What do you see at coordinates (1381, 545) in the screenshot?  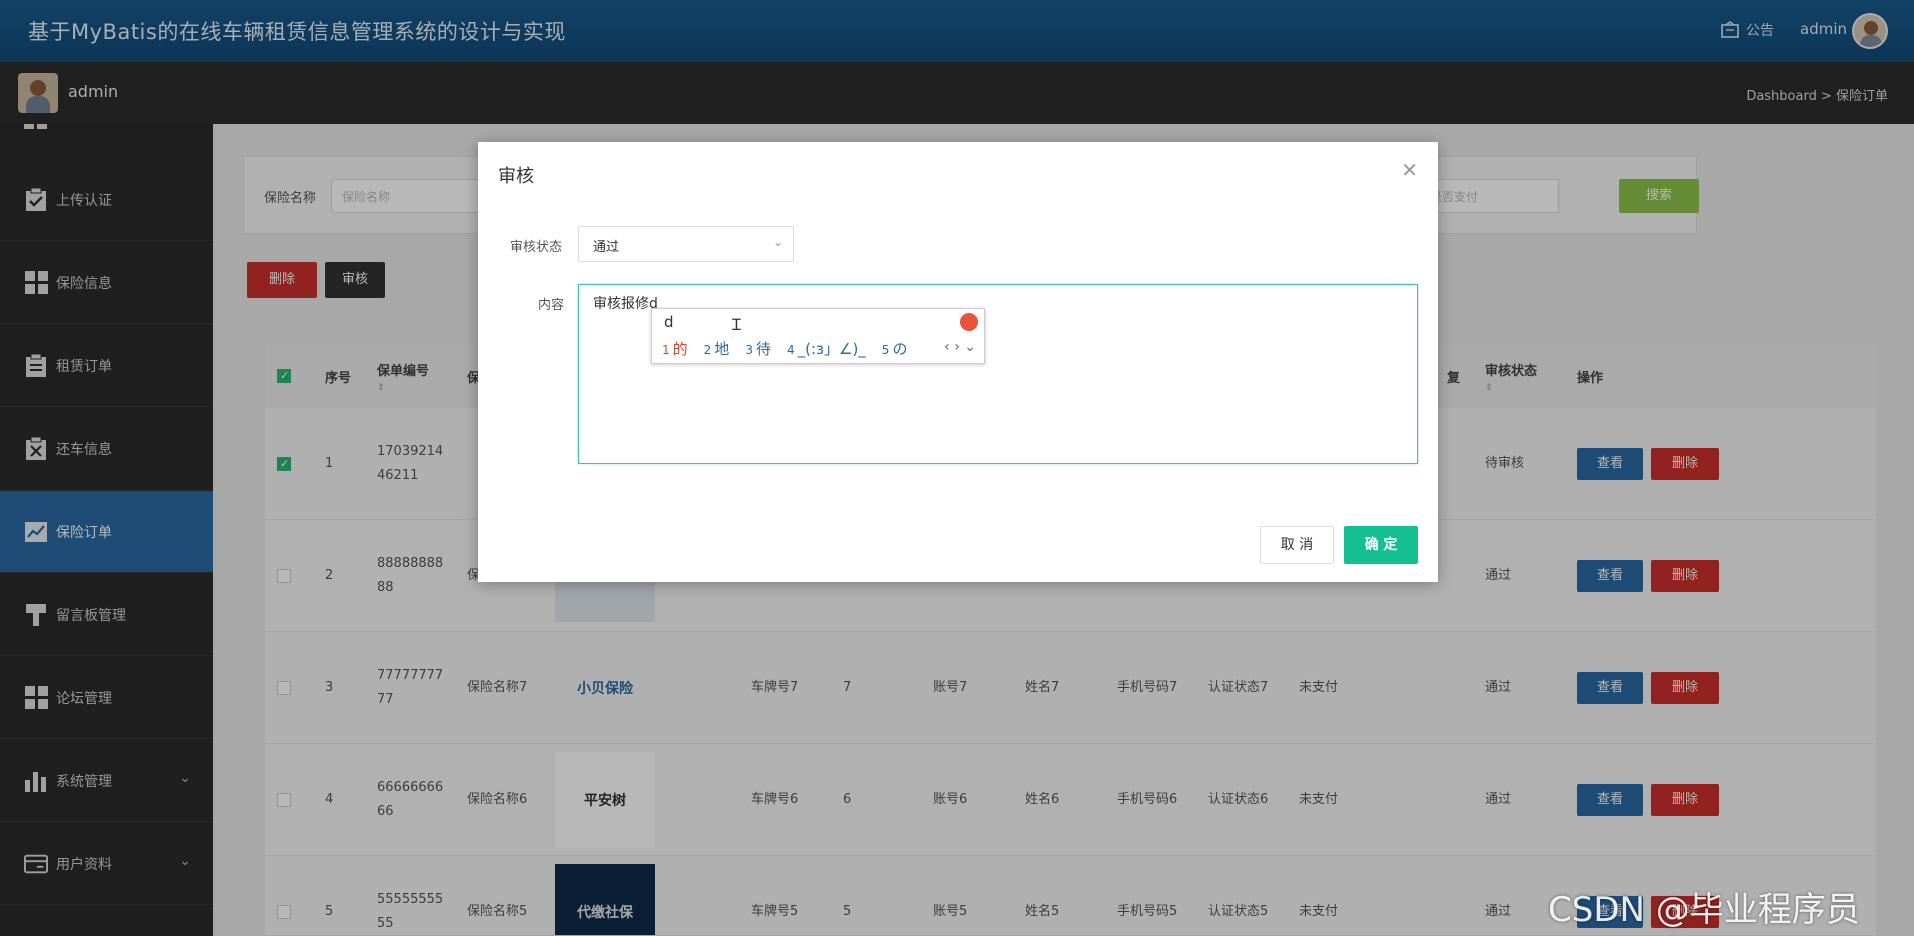 I see `confirm-button: 确 定` at bounding box center [1381, 545].